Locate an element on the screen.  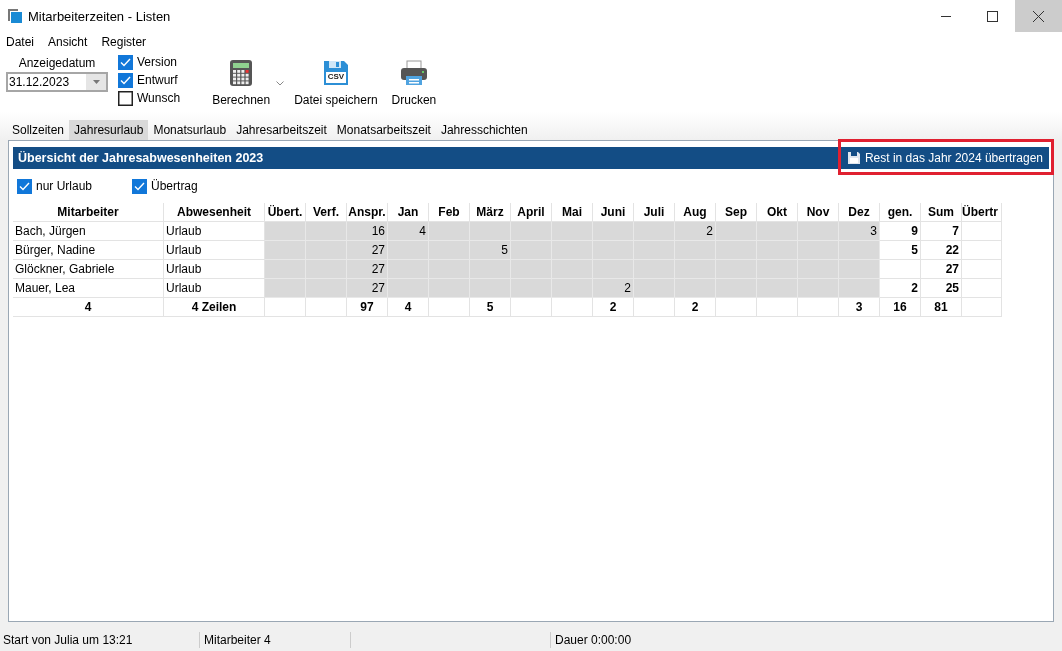
toolbar-button: Berechnen is located at coordinates (241, 82).